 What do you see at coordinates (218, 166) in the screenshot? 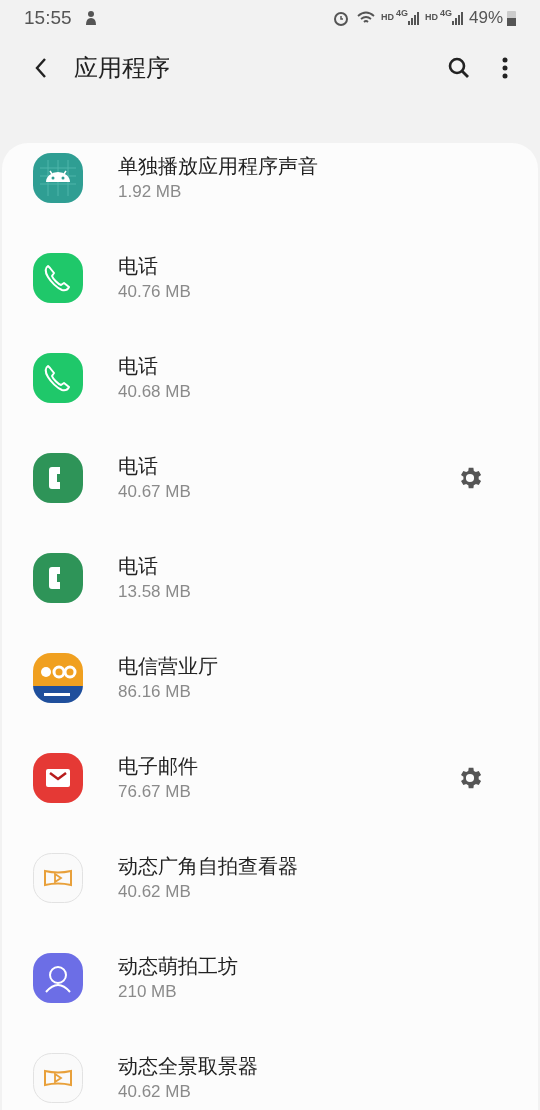
I see `app-name: 单独播放应用程序声音` at bounding box center [218, 166].